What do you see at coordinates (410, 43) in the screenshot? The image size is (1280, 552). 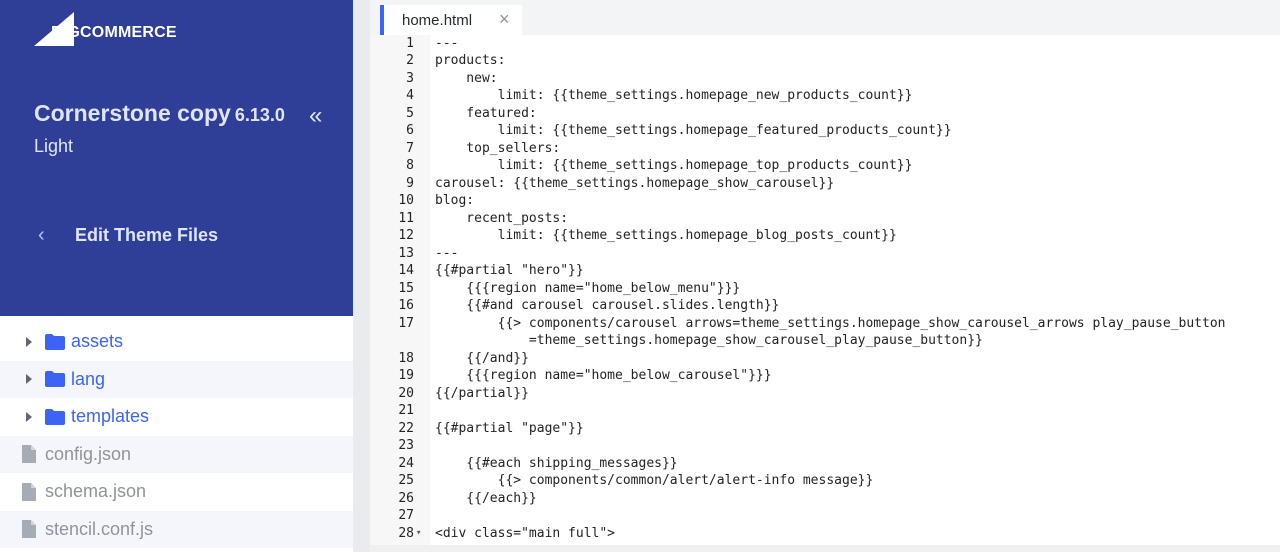 I see `line-number: 1` at bounding box center [410, 43].